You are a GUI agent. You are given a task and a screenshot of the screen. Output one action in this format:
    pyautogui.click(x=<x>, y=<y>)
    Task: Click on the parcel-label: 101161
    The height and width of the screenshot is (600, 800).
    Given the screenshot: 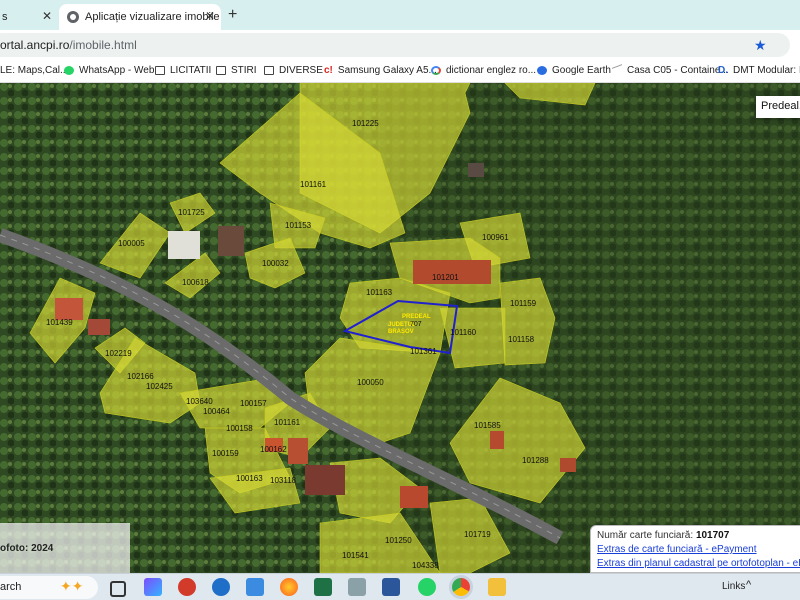 What is the action you would take?
    pyautogui.click(x=287, y=422)
    